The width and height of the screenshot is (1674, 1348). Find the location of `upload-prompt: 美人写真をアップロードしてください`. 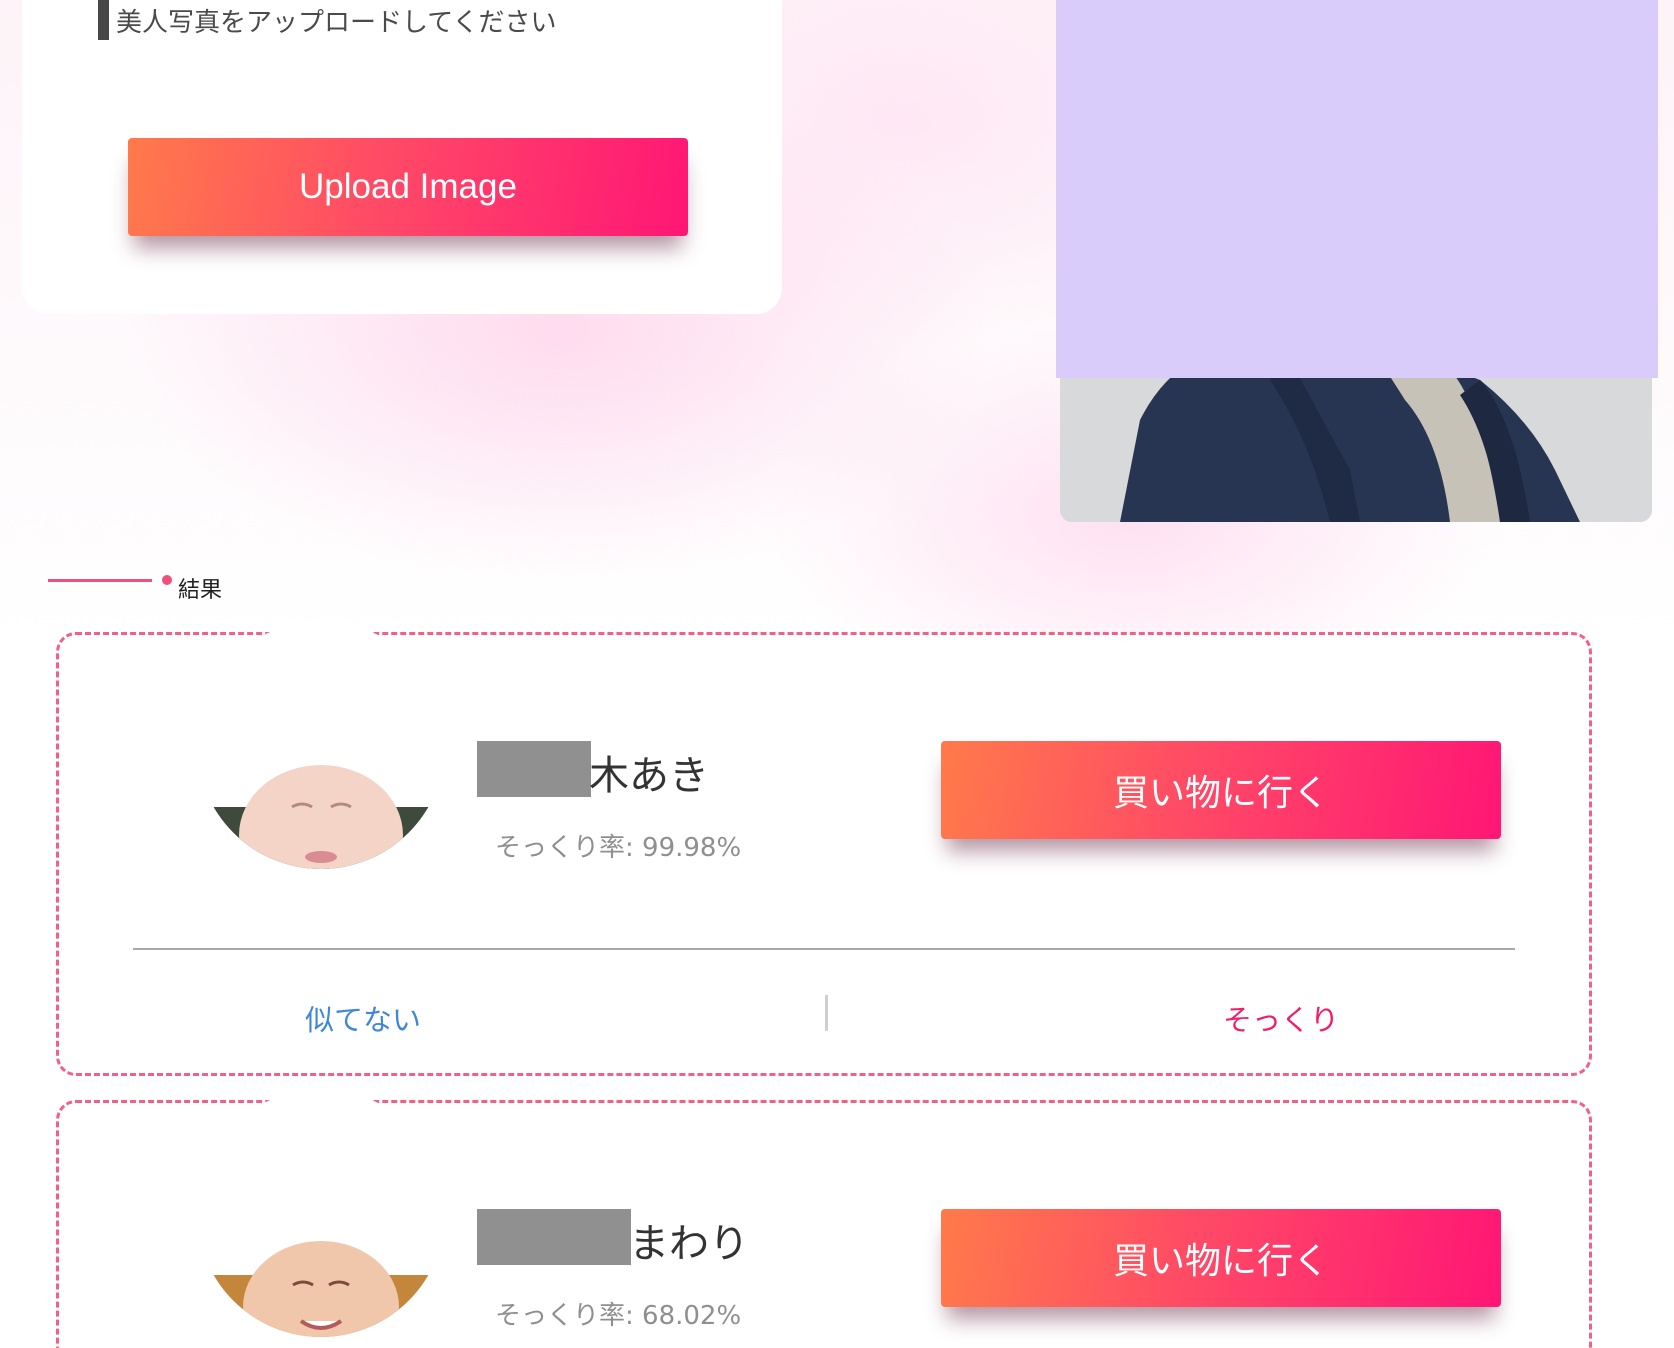

upload-prompt: 美人写真をアップロードしてください is located at coordinates (336, 23).